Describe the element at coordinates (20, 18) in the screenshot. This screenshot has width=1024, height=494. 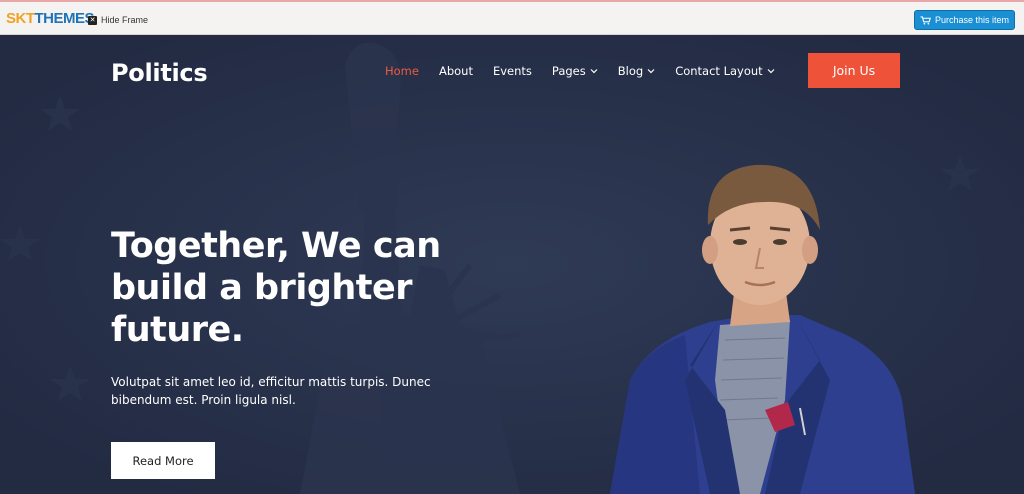
I see `logo-part-1: SKT` at that location.